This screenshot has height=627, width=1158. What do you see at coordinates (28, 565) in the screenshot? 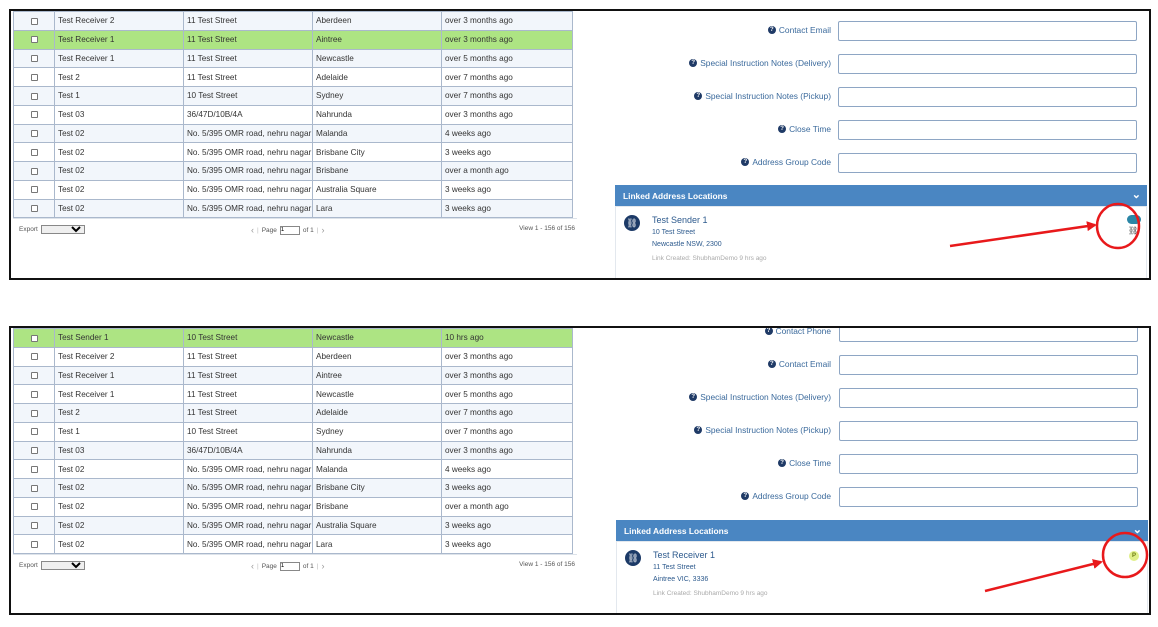
I see `export-label: Export` at bounding box center [28, 565].